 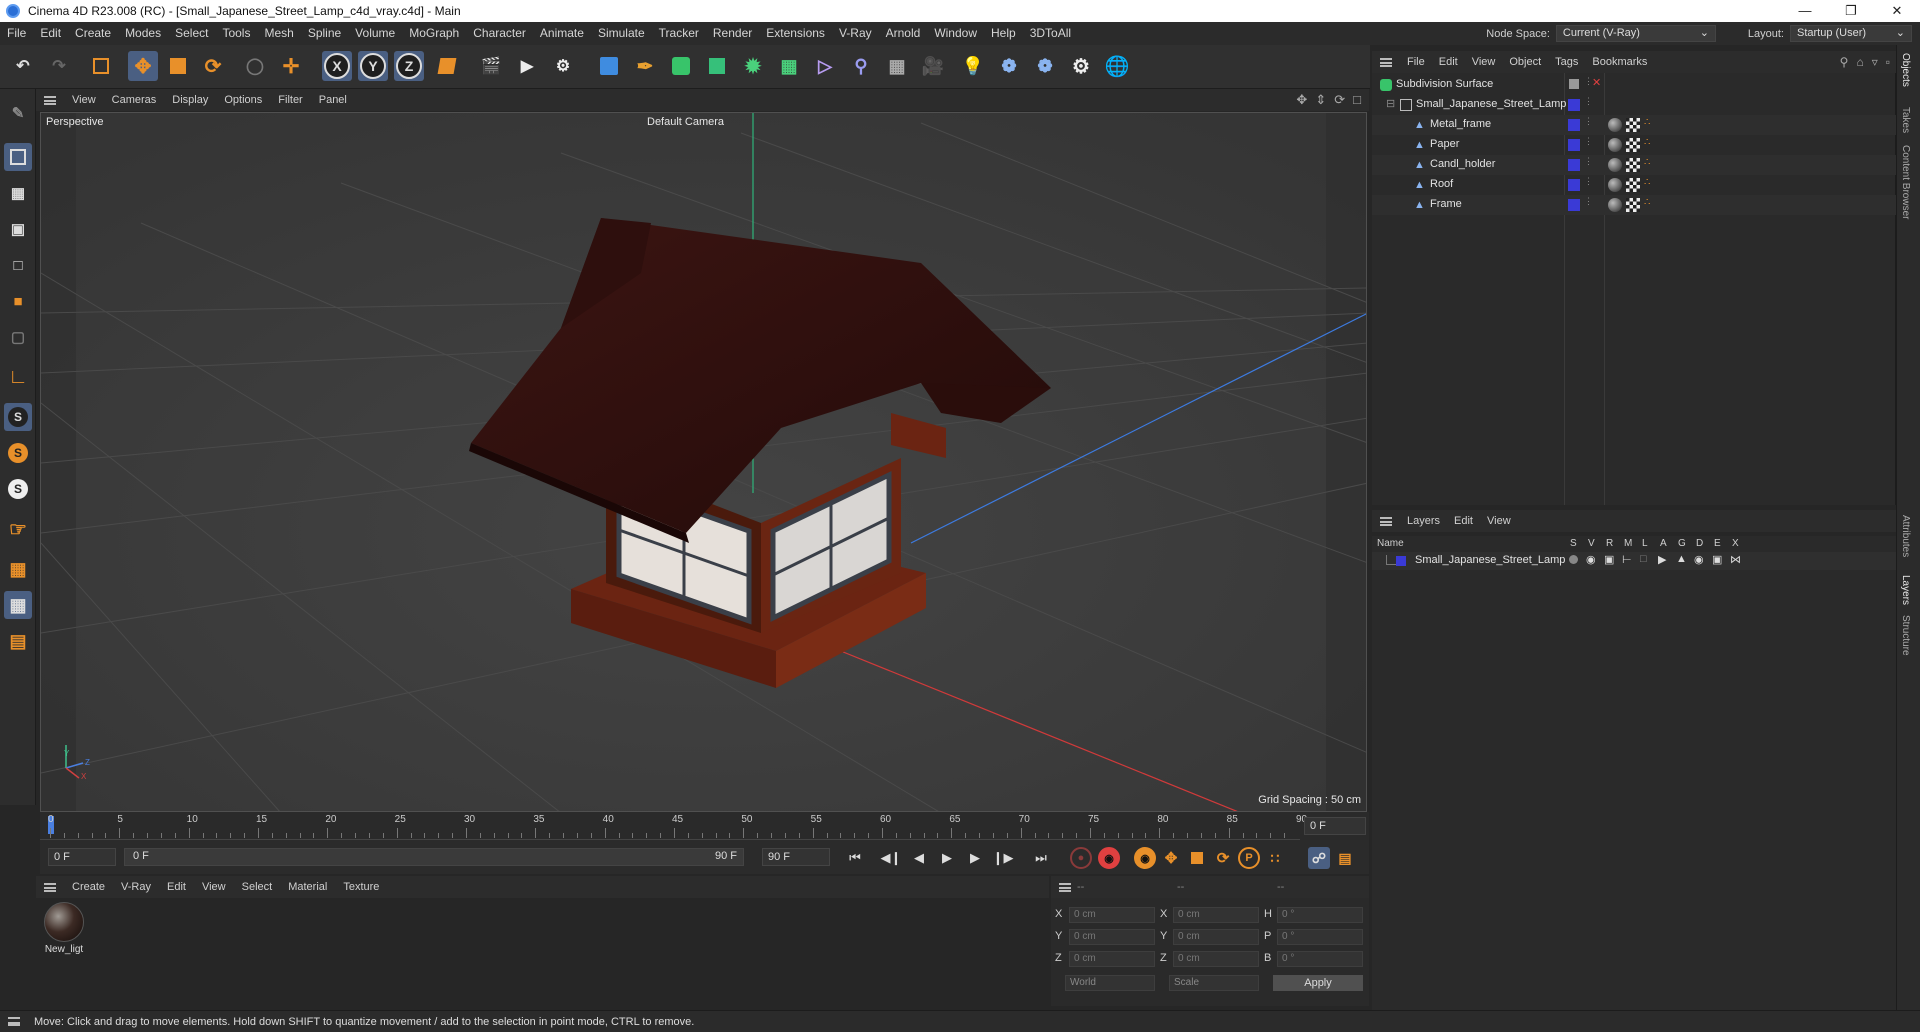 What do you see at coordinates (645, 66) in the screenshot?
I see `pen-spline-button: ✒` at bounding box center [645, 66].